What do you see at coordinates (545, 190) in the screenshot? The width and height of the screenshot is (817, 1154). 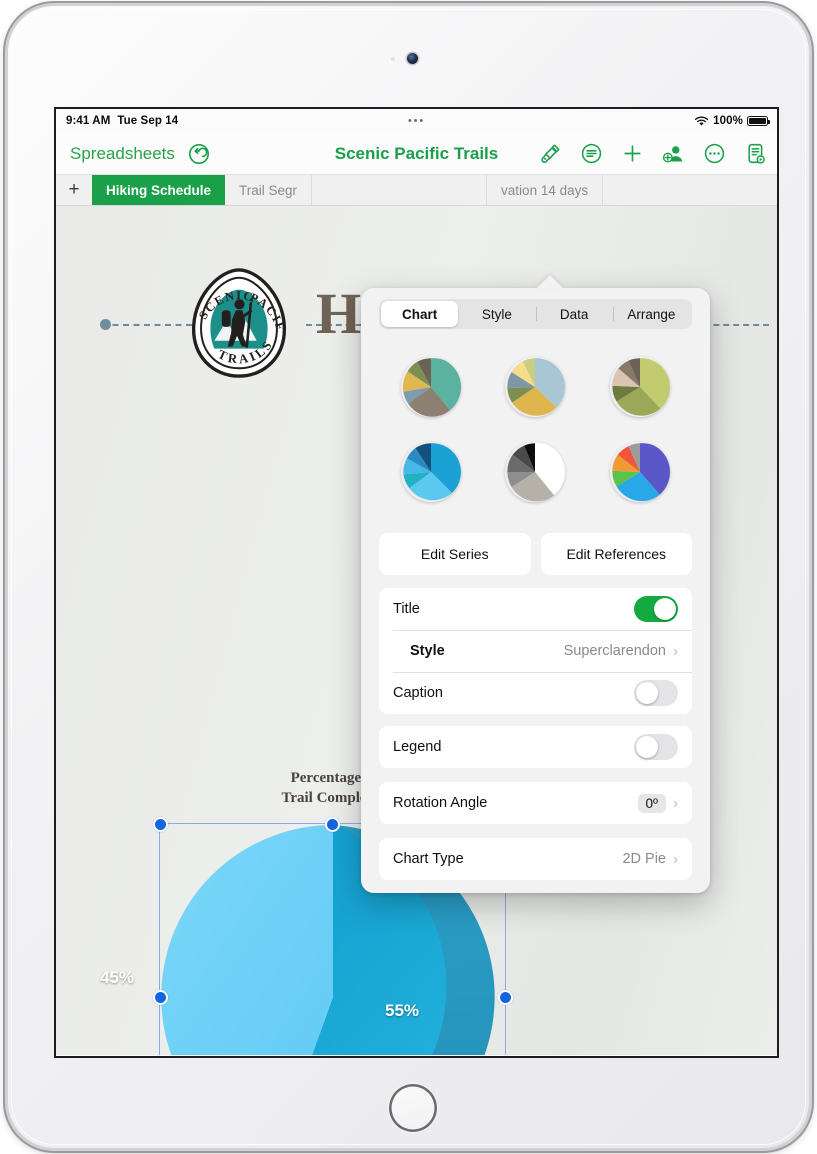 I see `sheet-tab-elevation-14-days: vation 14 days` at bounding box center [545, 190].